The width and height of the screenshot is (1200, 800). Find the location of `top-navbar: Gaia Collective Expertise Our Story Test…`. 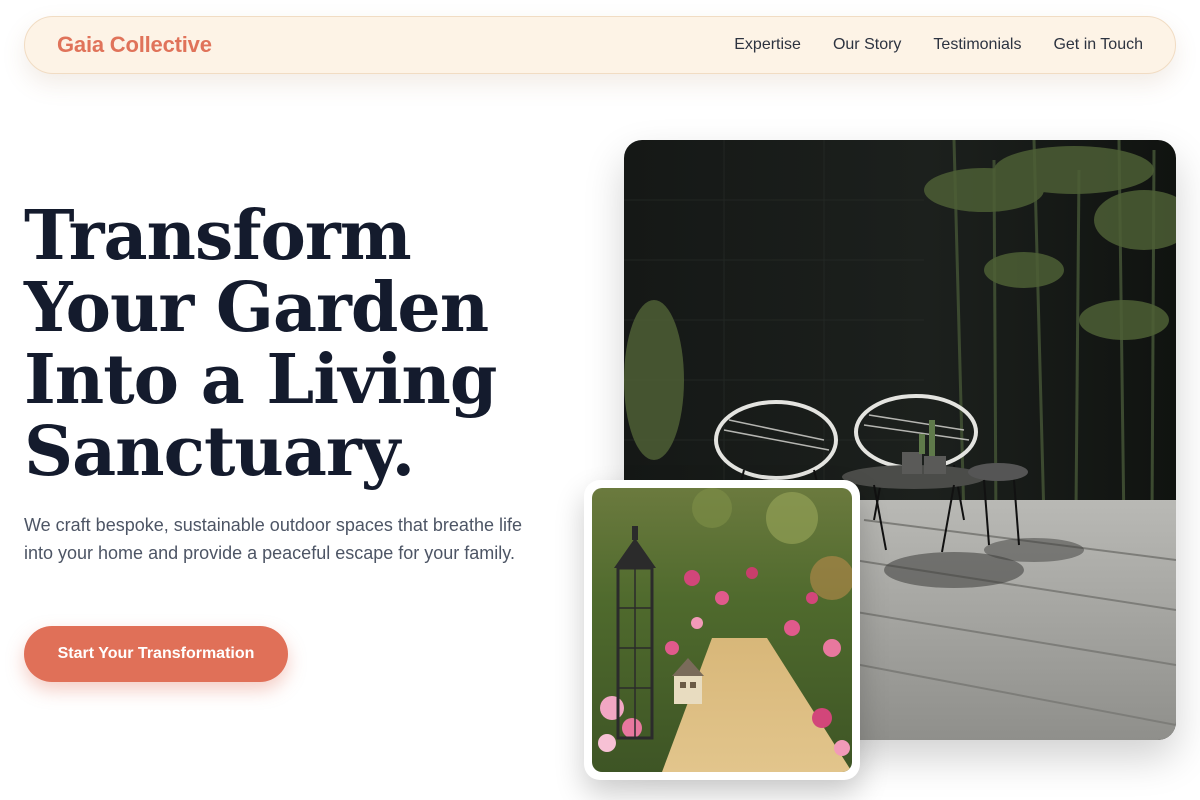

top-navbar: Gaia Collective Expertise Our Story Test… is located at coordinates (600, 45).